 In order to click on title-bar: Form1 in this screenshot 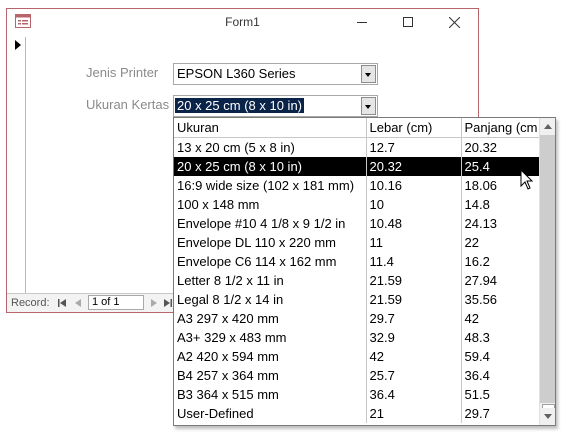, I will do `click(242, 22)`.